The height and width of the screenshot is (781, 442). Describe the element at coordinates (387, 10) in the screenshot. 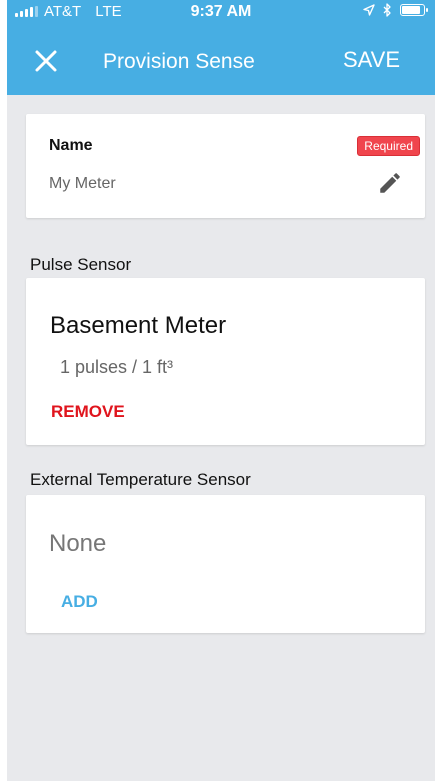

I see `bluetooth-icon` at that location.